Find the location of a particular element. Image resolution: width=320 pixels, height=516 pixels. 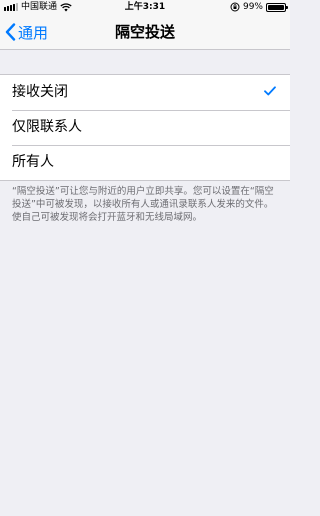

option-label: 仅限联系人 is located at coordinates (47, 127).